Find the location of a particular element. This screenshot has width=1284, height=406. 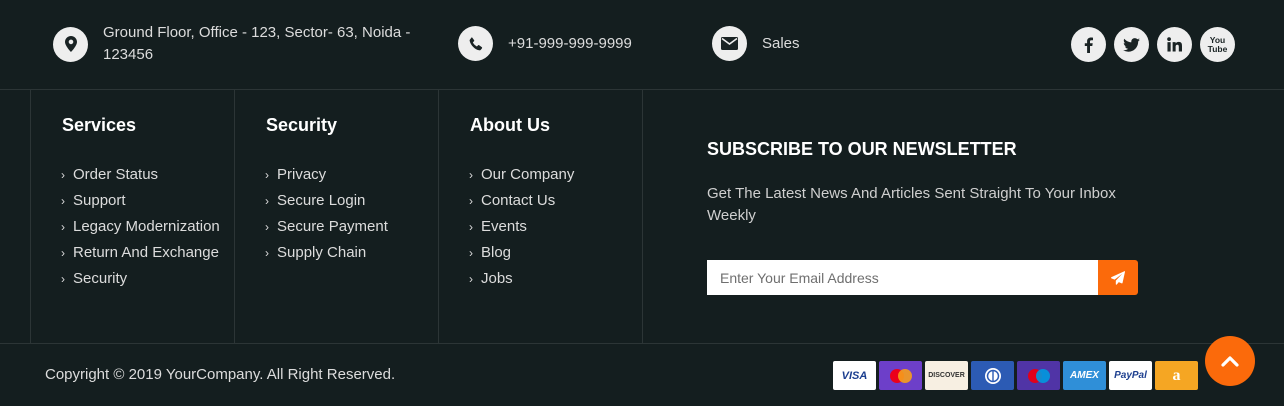

maestro-icon is located at coordinates (1038, 375).